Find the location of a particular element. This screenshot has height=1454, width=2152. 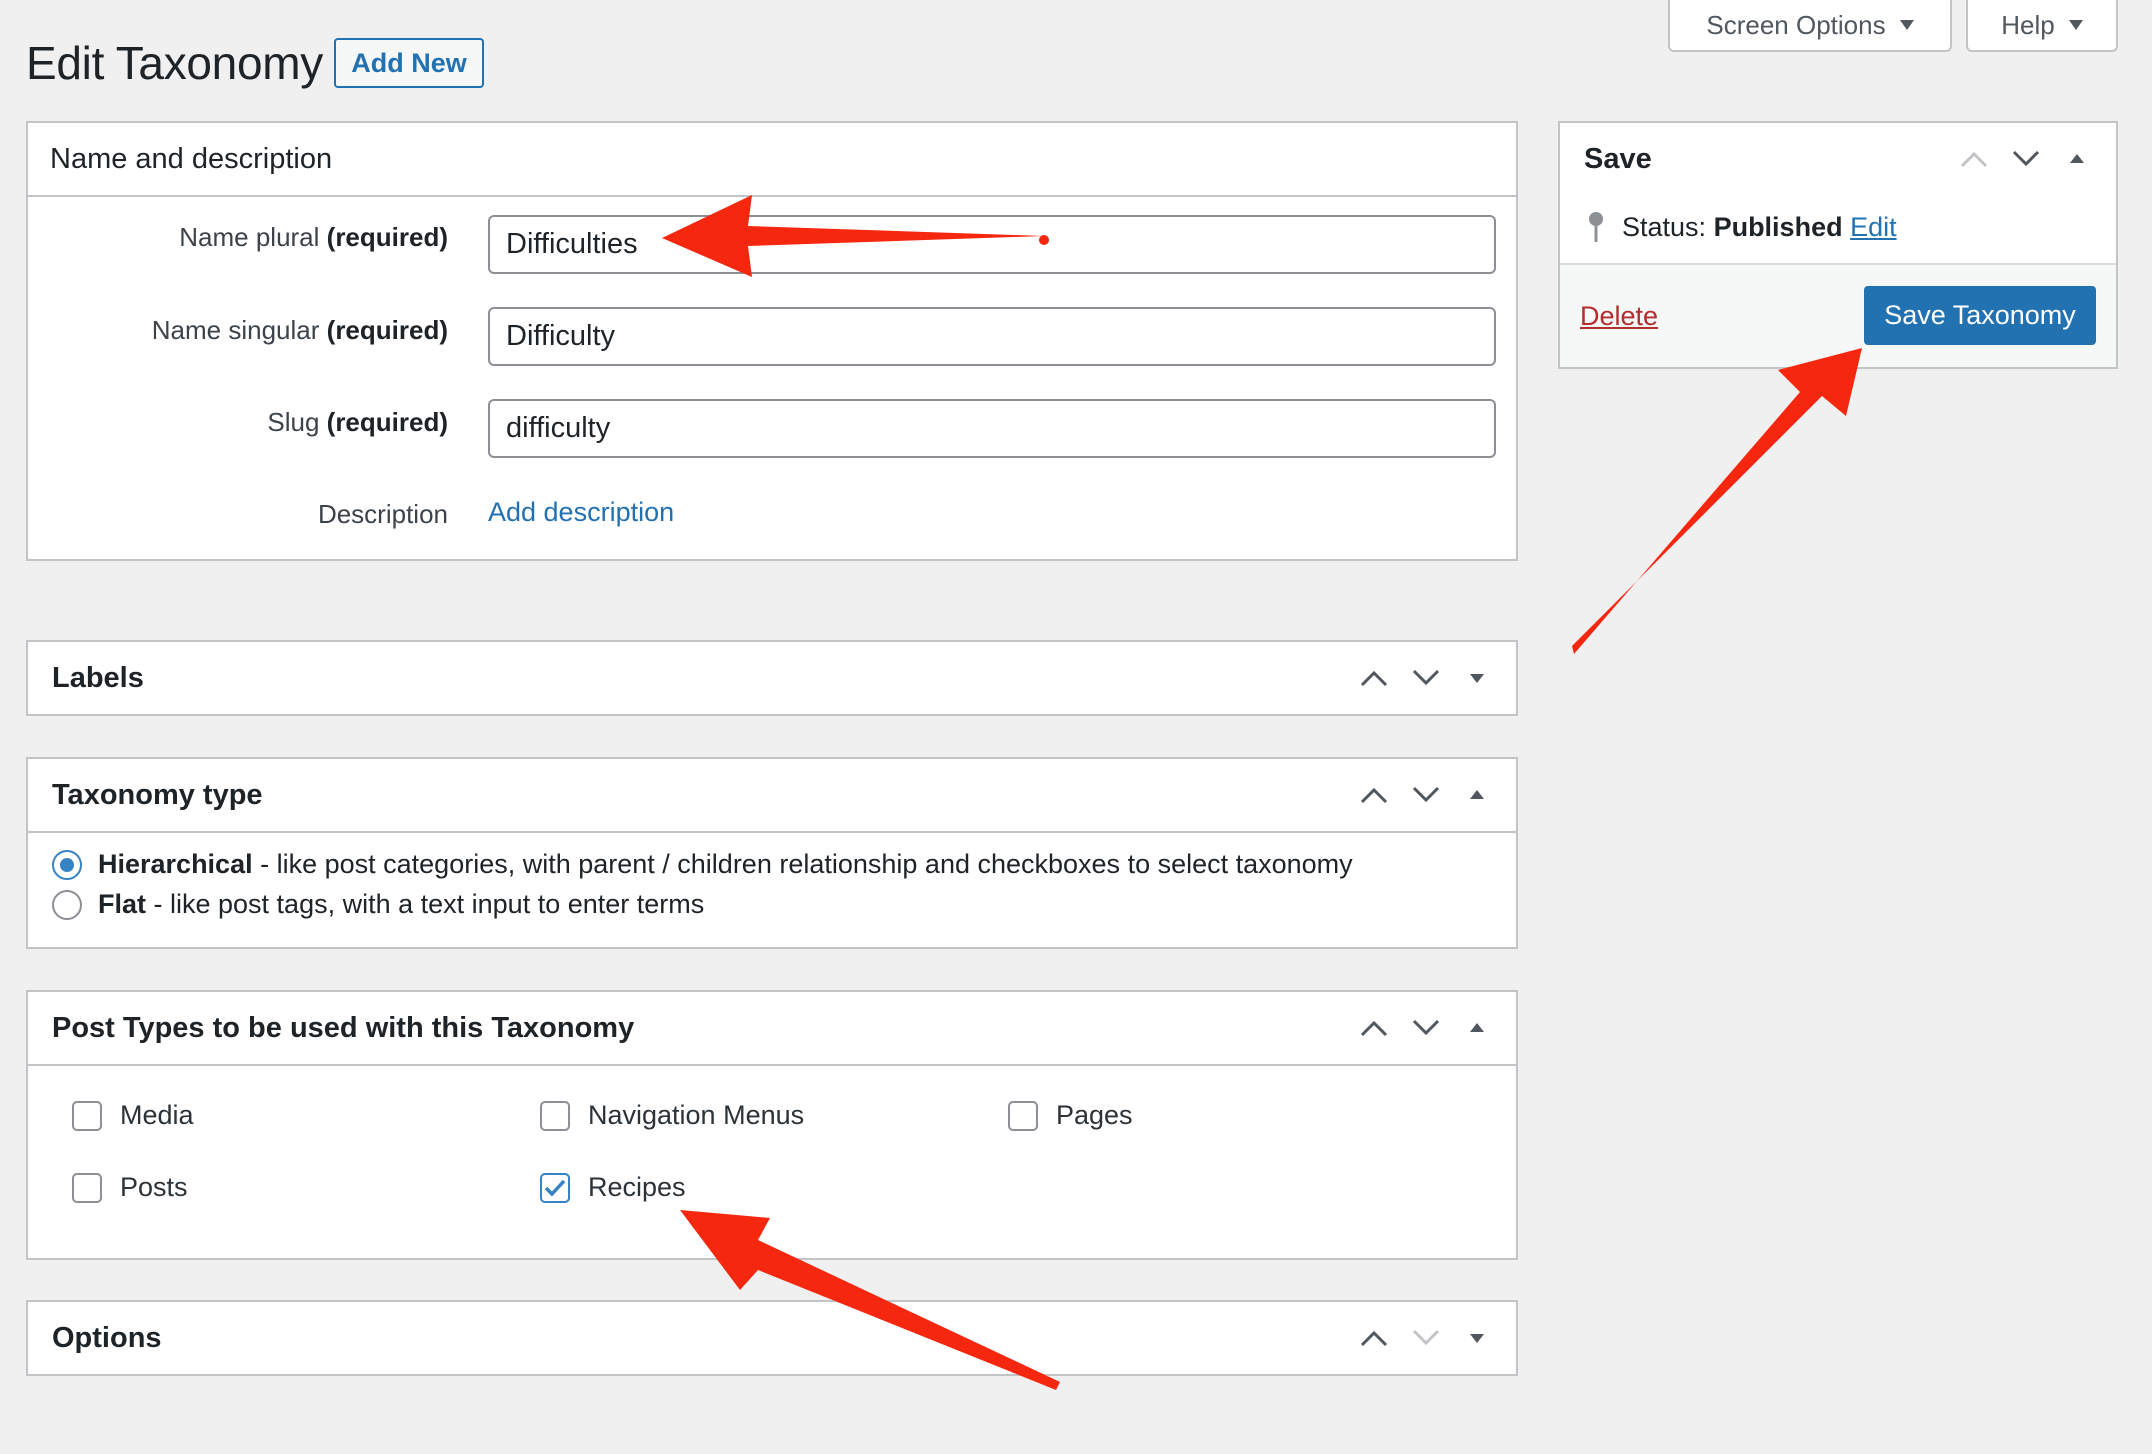

arrow-to-name-plural is located at coordinates (855, 236).